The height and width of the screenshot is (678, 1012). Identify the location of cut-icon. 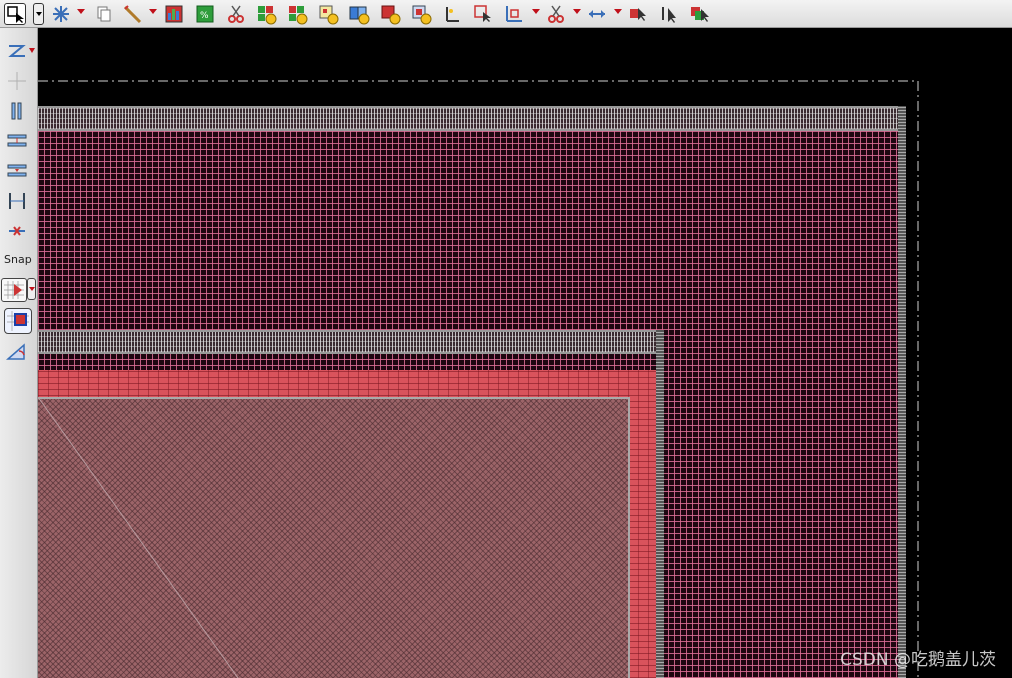
(556, 14).